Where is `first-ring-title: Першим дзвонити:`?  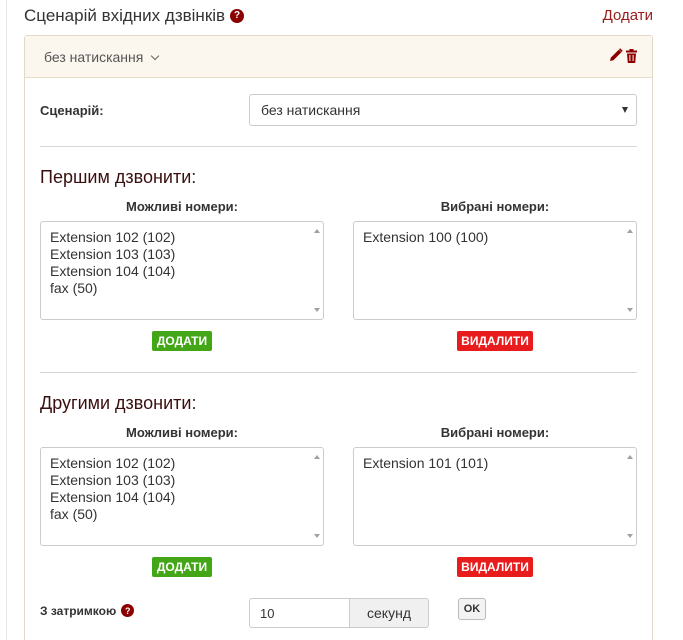 first-ring-title: Першим дзвонити: is located at coordinates (118, 177).